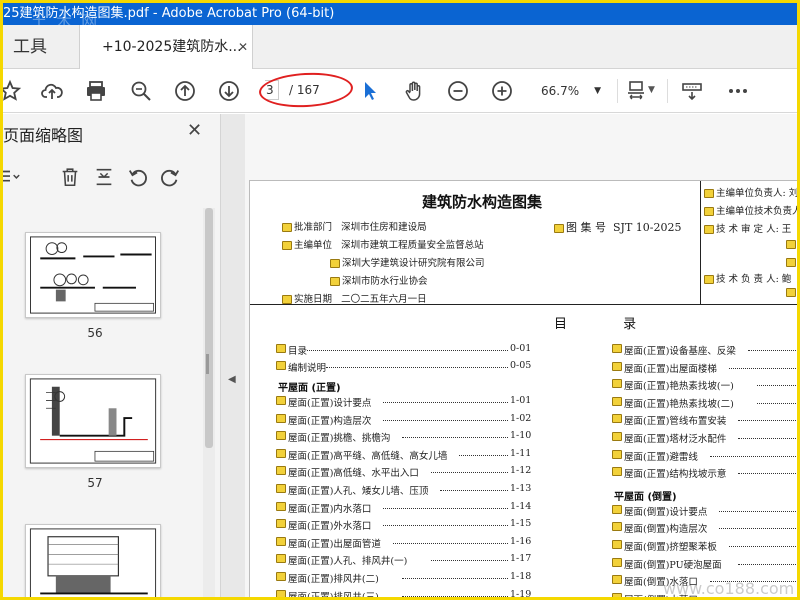 The width and height of the screenshot is (800, 600). What do you see at coordinates (414, 91) in the screenshot?
I see `hand-tool-icon` at bounding box center [414, 91].